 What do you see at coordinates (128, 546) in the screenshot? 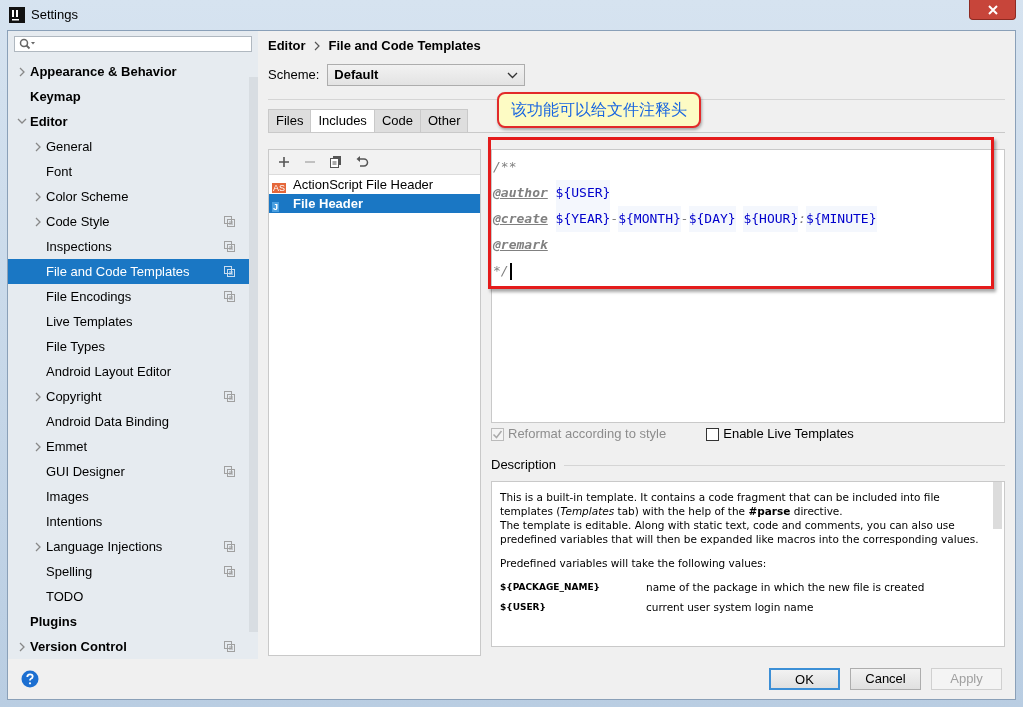
I see `tree-item: Language Injections` at bounding box center [128, 546].